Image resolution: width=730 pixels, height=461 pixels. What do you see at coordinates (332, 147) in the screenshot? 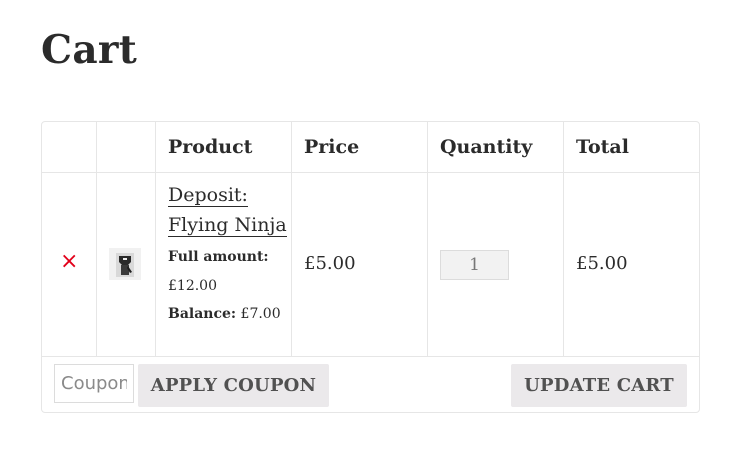
I see `header-price: Price` at bounding box center [332, 147].